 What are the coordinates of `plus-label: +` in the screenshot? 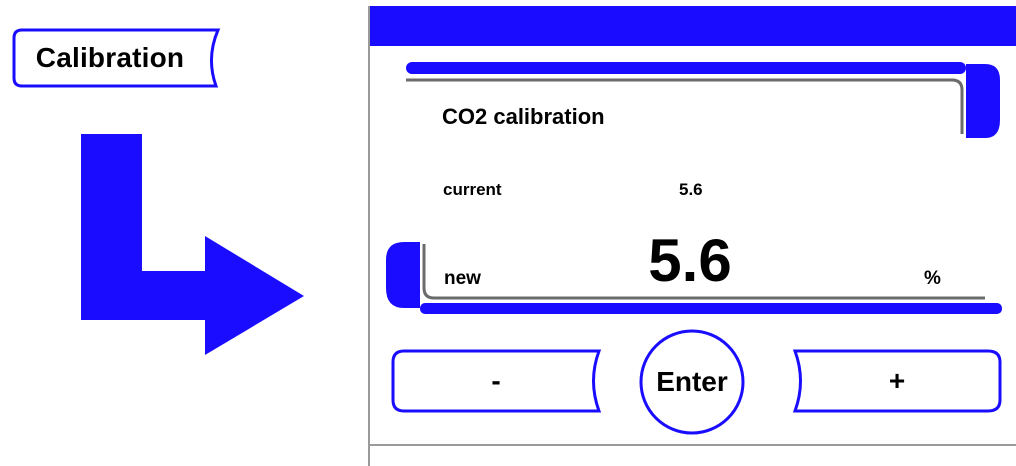 It's located at (897, 380).